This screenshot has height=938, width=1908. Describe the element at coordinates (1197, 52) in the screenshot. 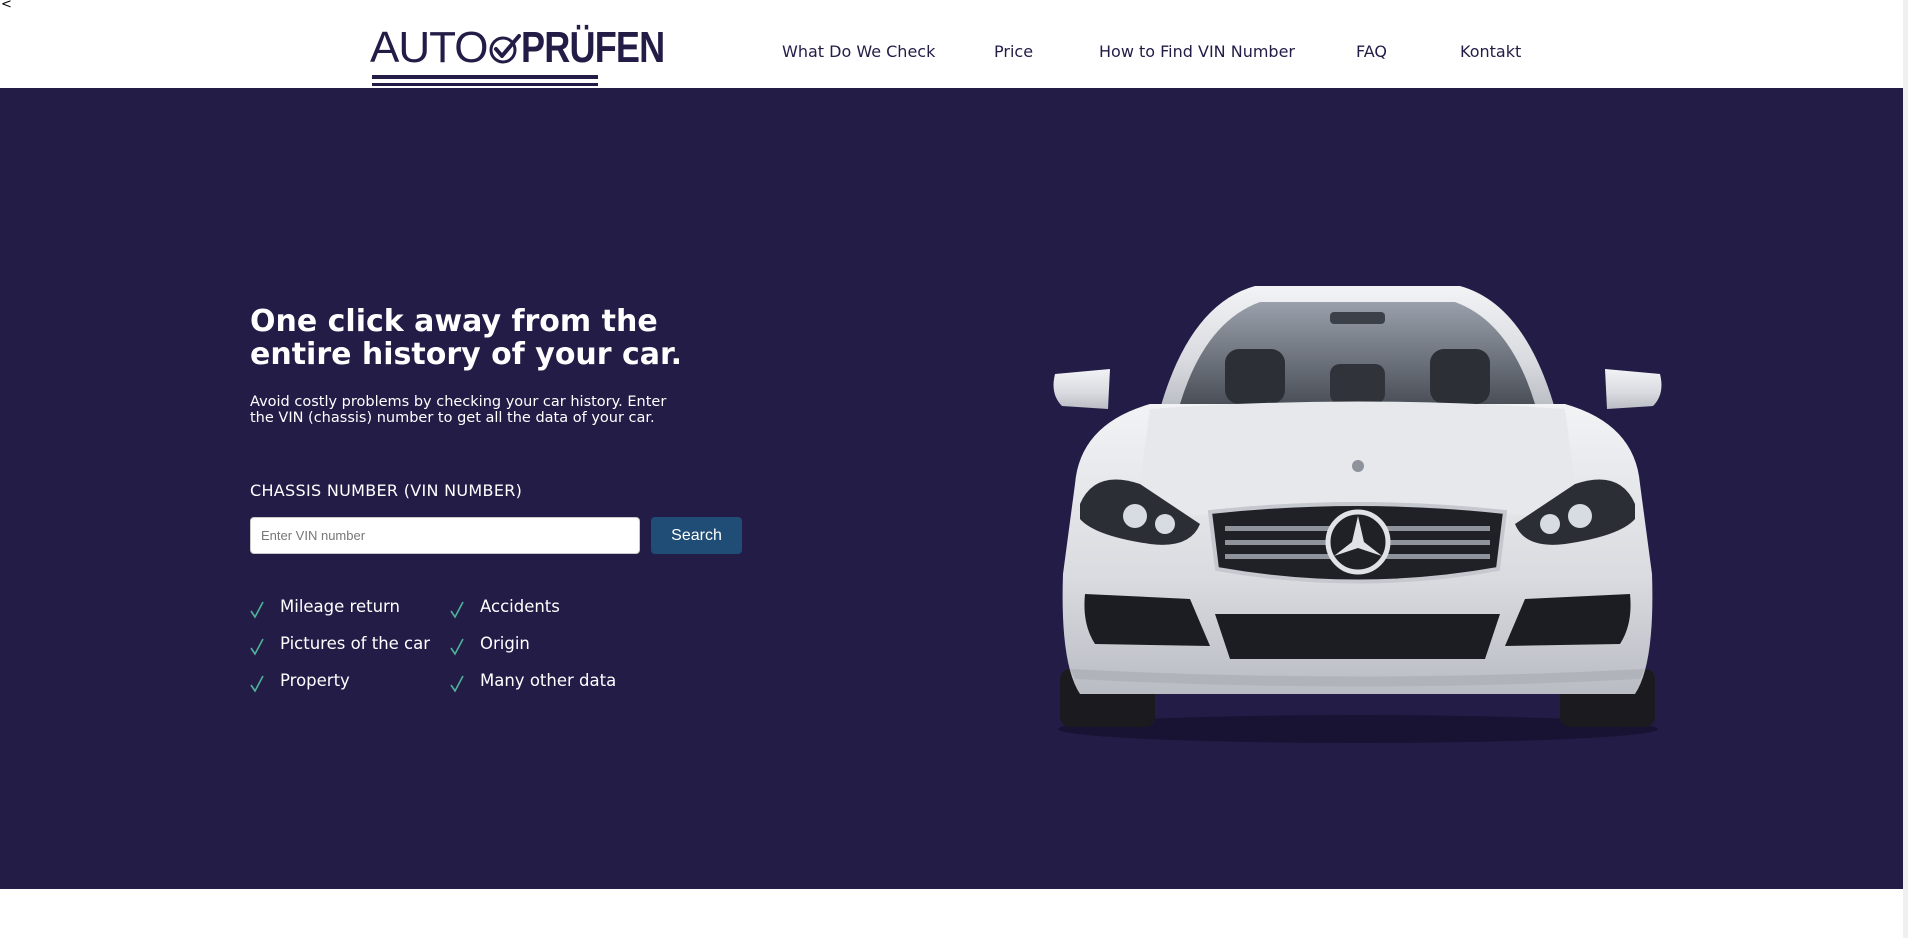

I see `nav-how-to-find-vin: How to Find VIN Number` at that location.